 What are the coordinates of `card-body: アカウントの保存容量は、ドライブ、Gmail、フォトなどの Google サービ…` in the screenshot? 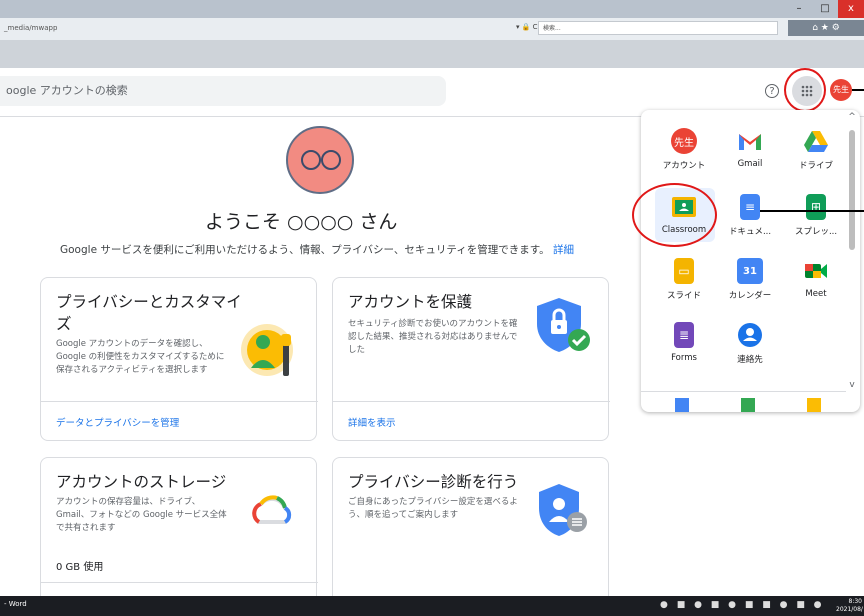 It's located at (141, 515).